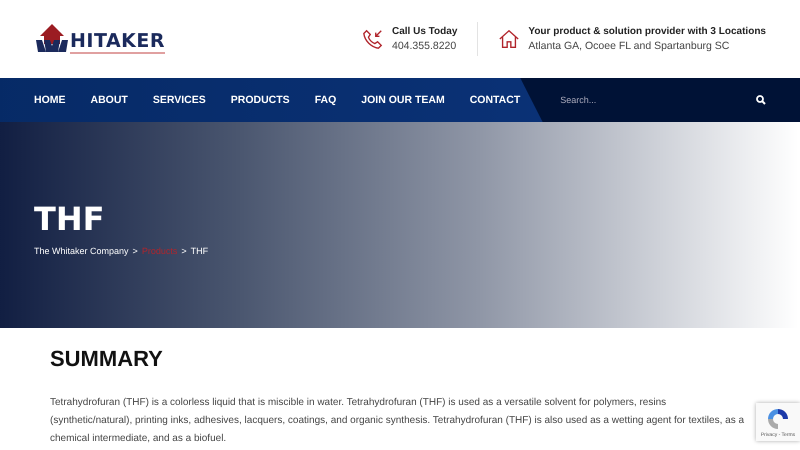 This screenshot has height=450, width=800. What do you see at coordinates (647, 31) in the screenshot?
I see `contact-title: Your product & solution provider with 3 Locations` at bounding box center [647, 31].